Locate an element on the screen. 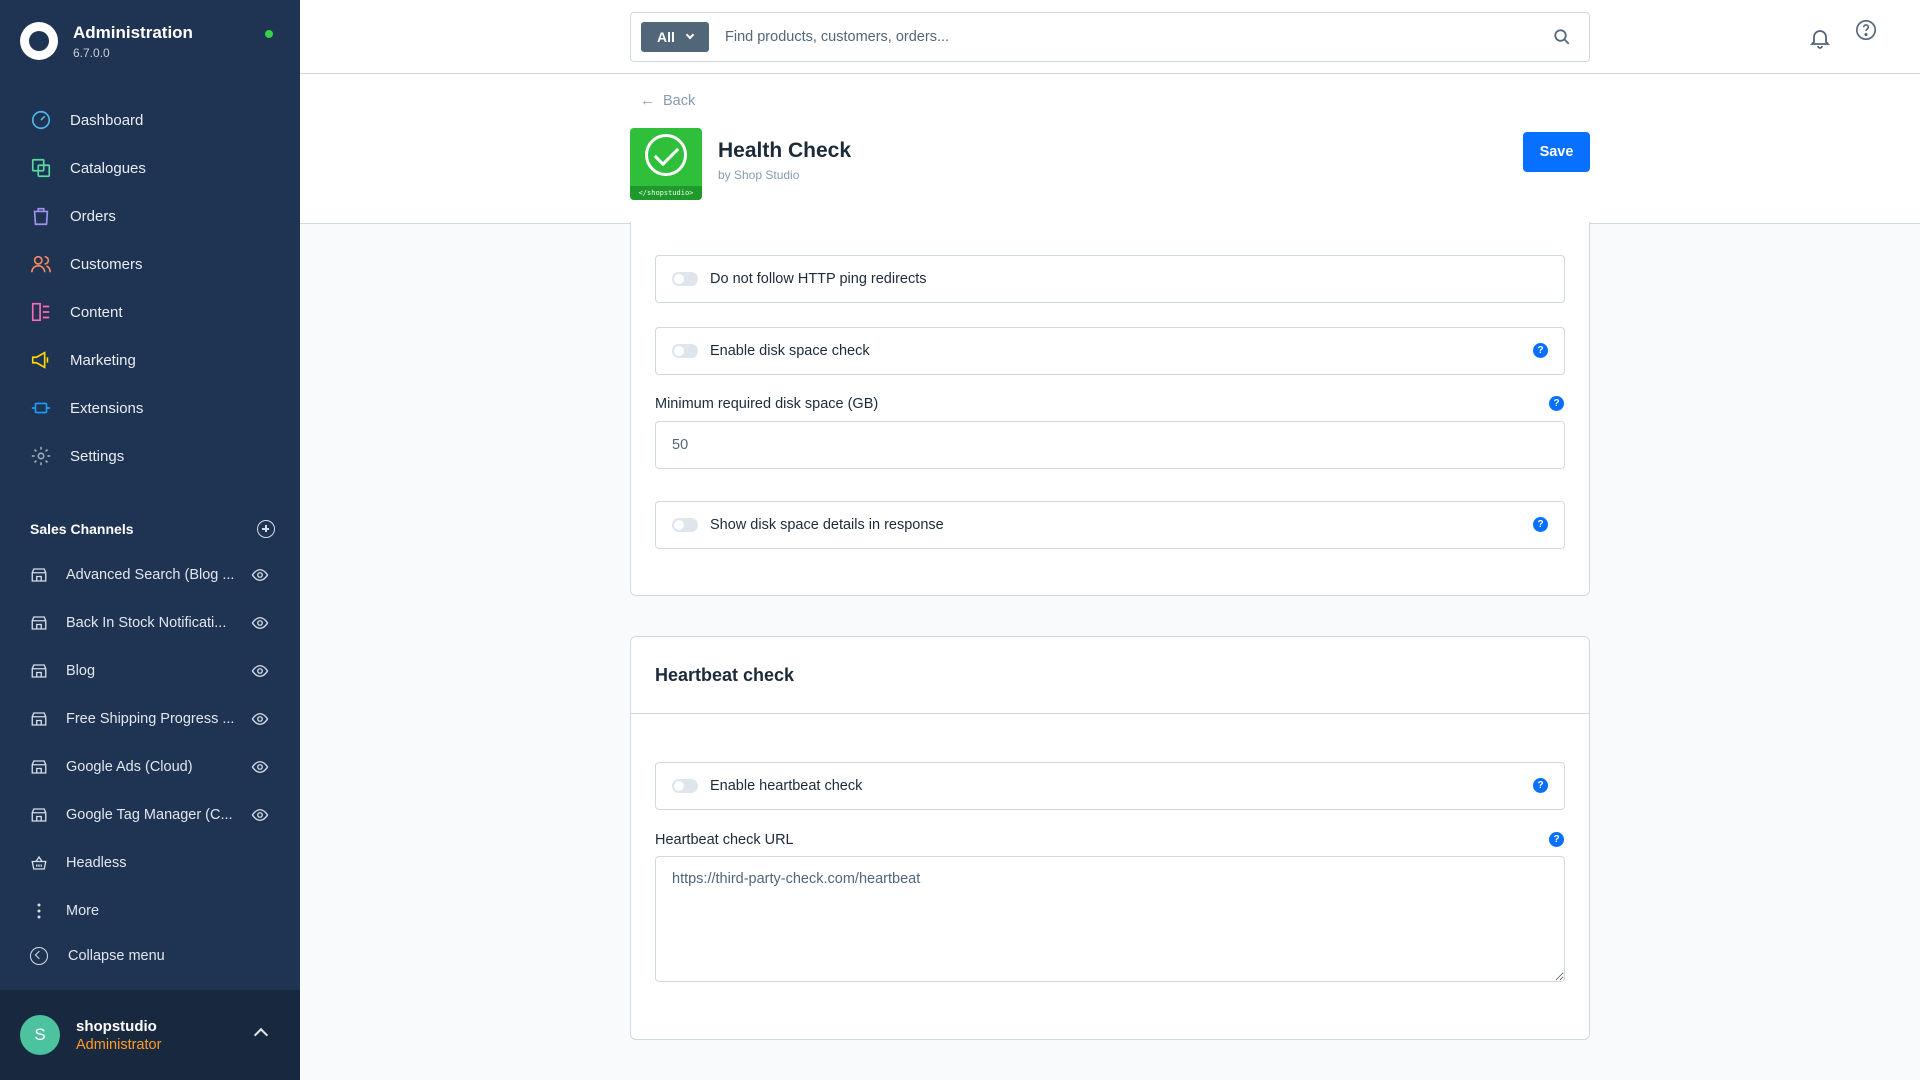  search-type-dropdown: All is located at coordinates (675, 37).